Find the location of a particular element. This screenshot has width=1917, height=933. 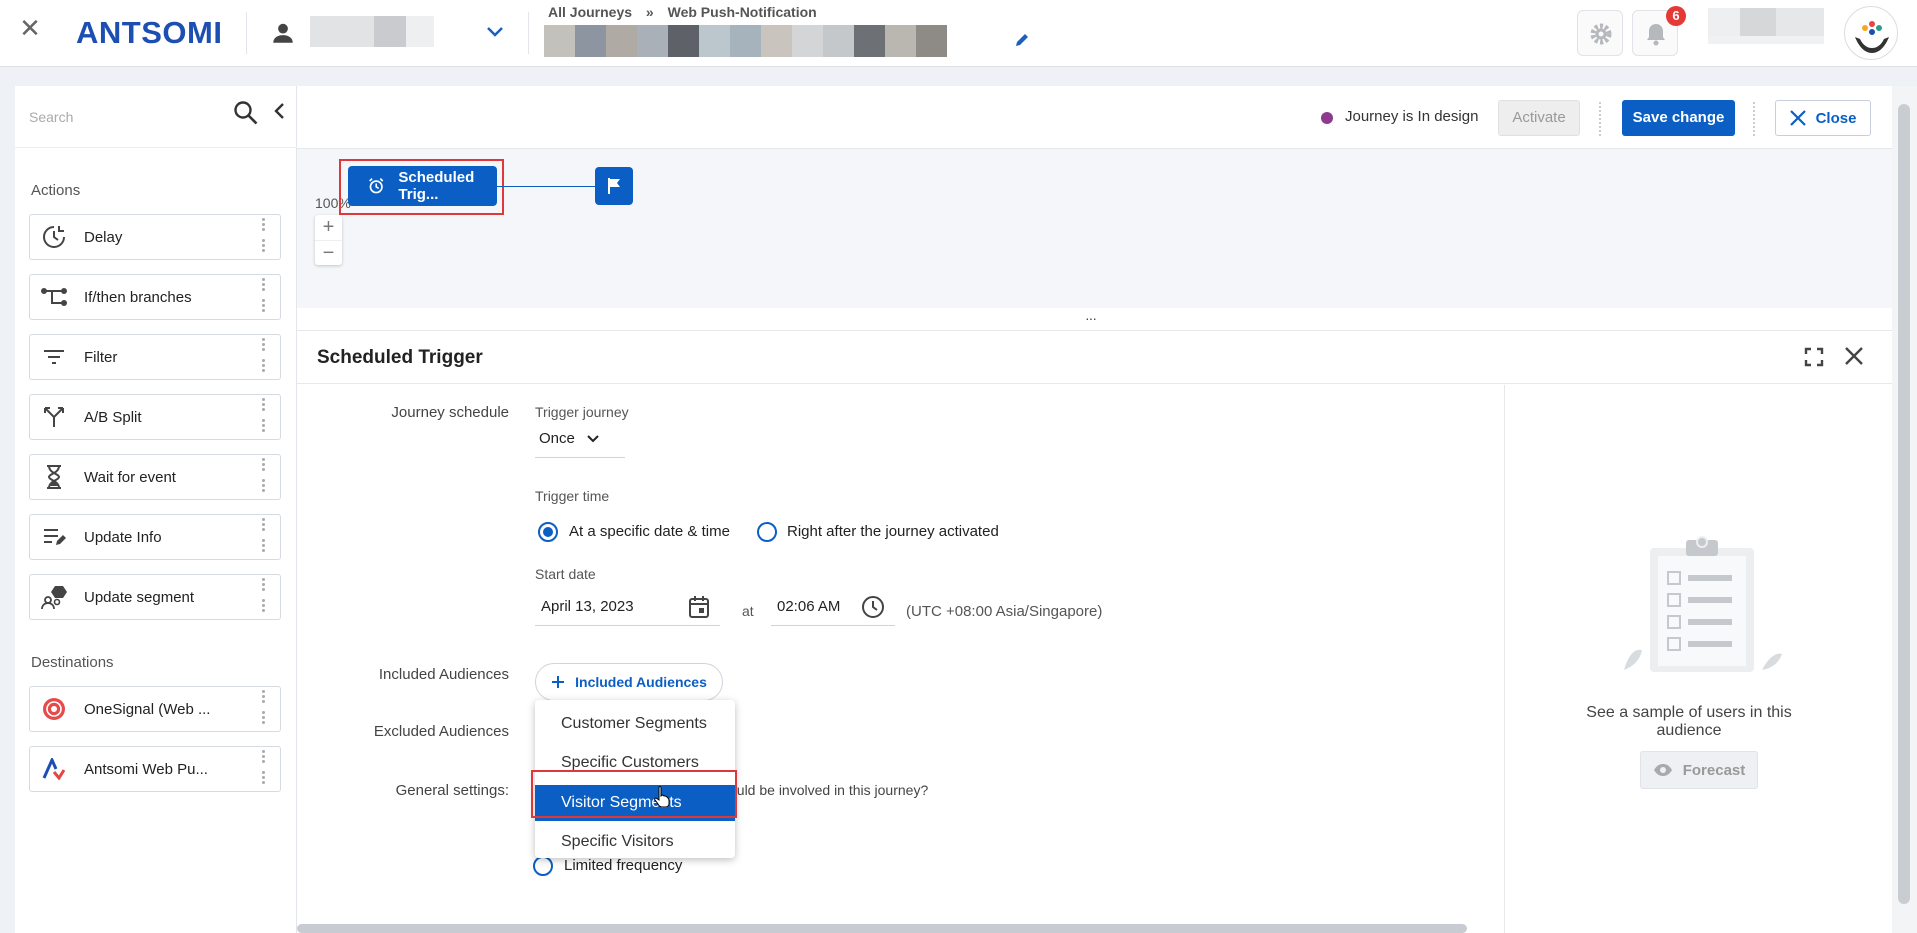

close-button: Close is located at coordinates (1823, 118).